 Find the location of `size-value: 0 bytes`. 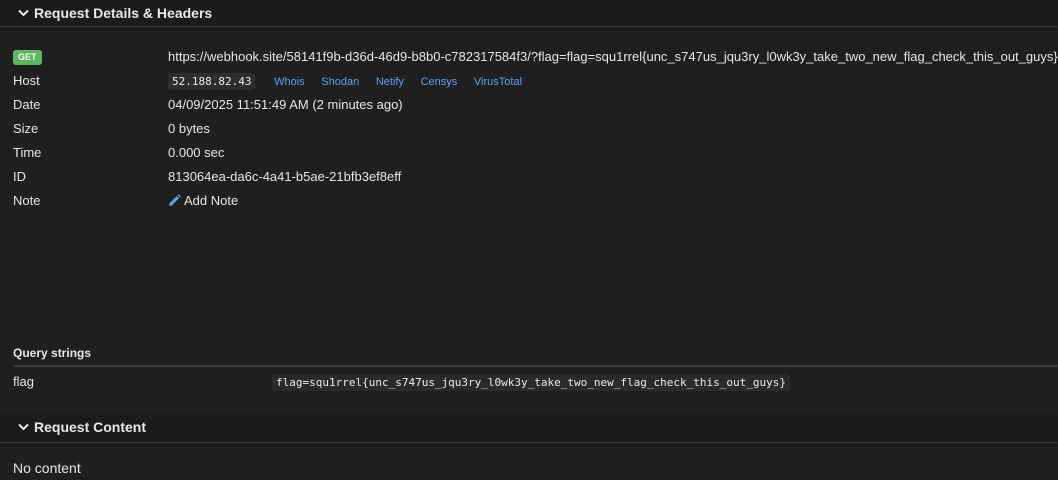

size-value: 0 bytes is located at coordinates (189, 128).